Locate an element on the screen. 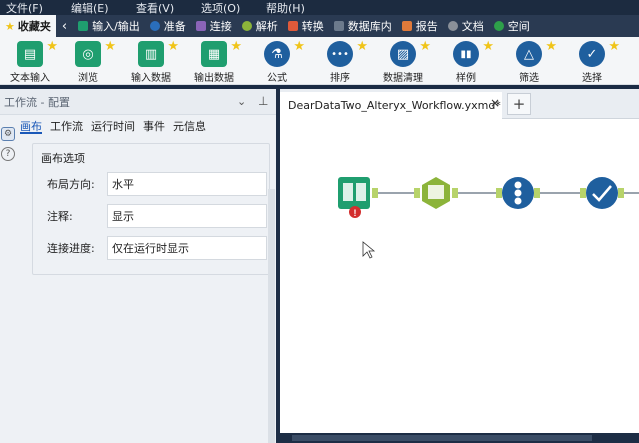 The image size is (639, 443). tool-text-input: ▤ 文本输入 ★ is located at coordinates (30, 62).